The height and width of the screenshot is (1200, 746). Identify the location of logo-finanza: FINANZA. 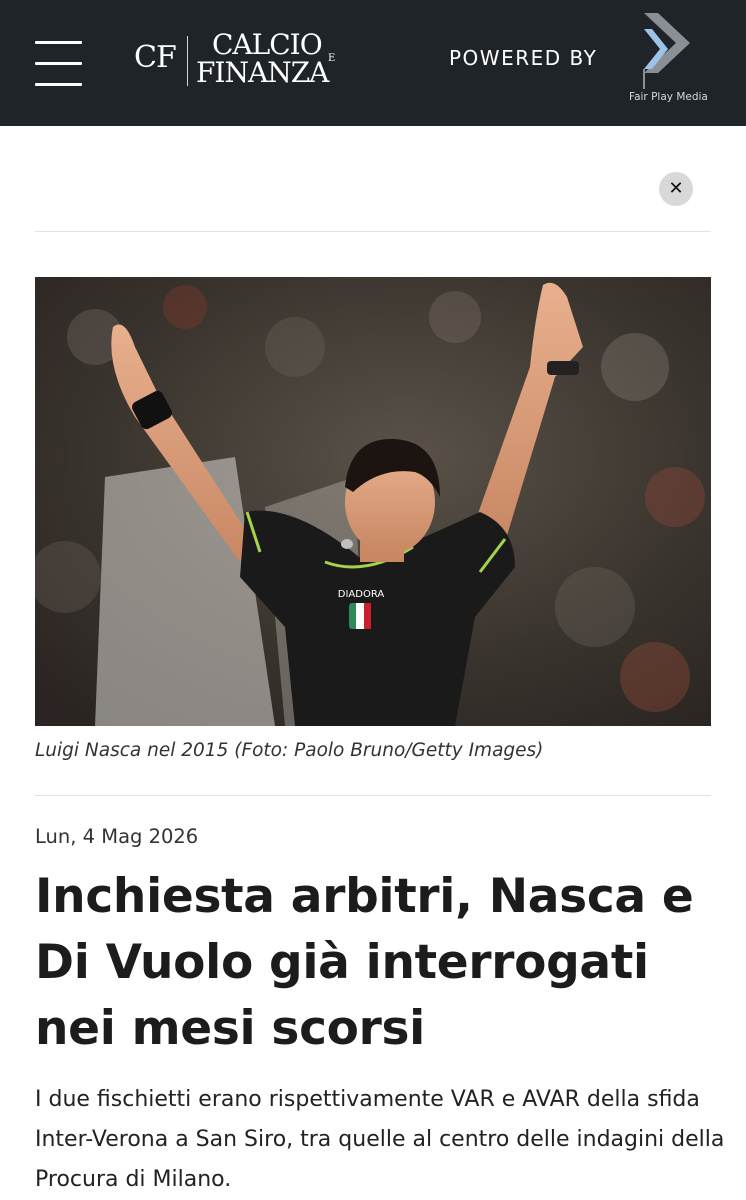
(262, 72).